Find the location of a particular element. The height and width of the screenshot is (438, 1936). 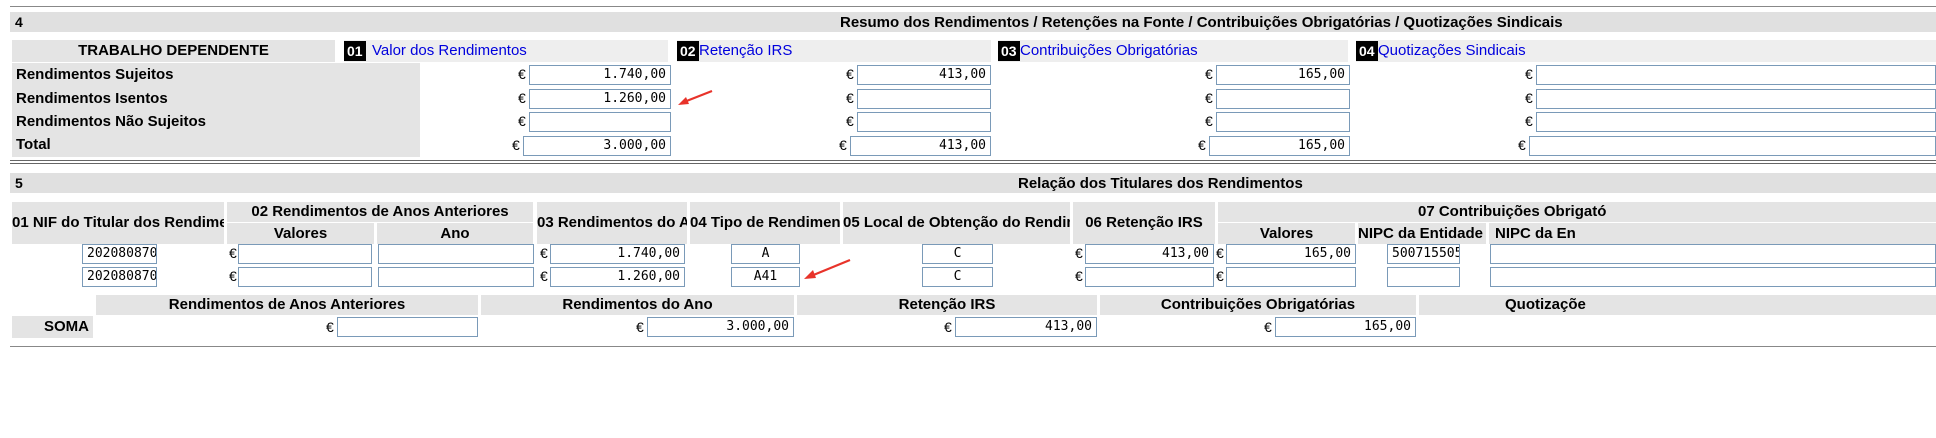

input-sujeitos-valor: 1.740,00 is located at coordinates (600, 75).